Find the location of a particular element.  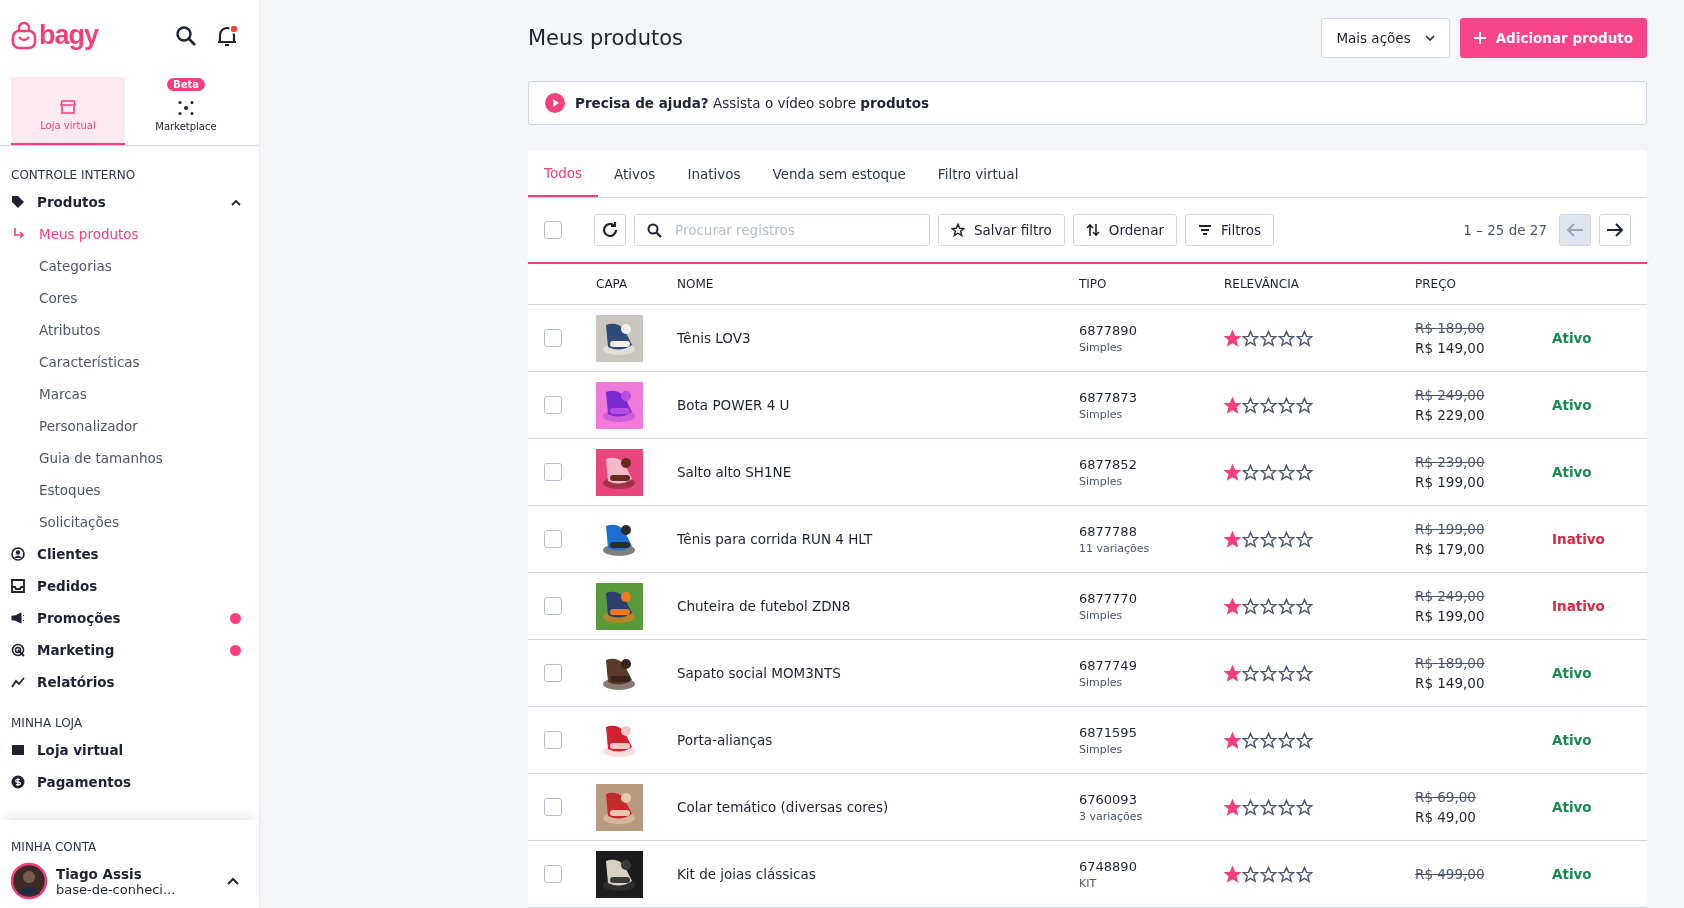

nav-item: Promoções is located at coordinates (129, 618).